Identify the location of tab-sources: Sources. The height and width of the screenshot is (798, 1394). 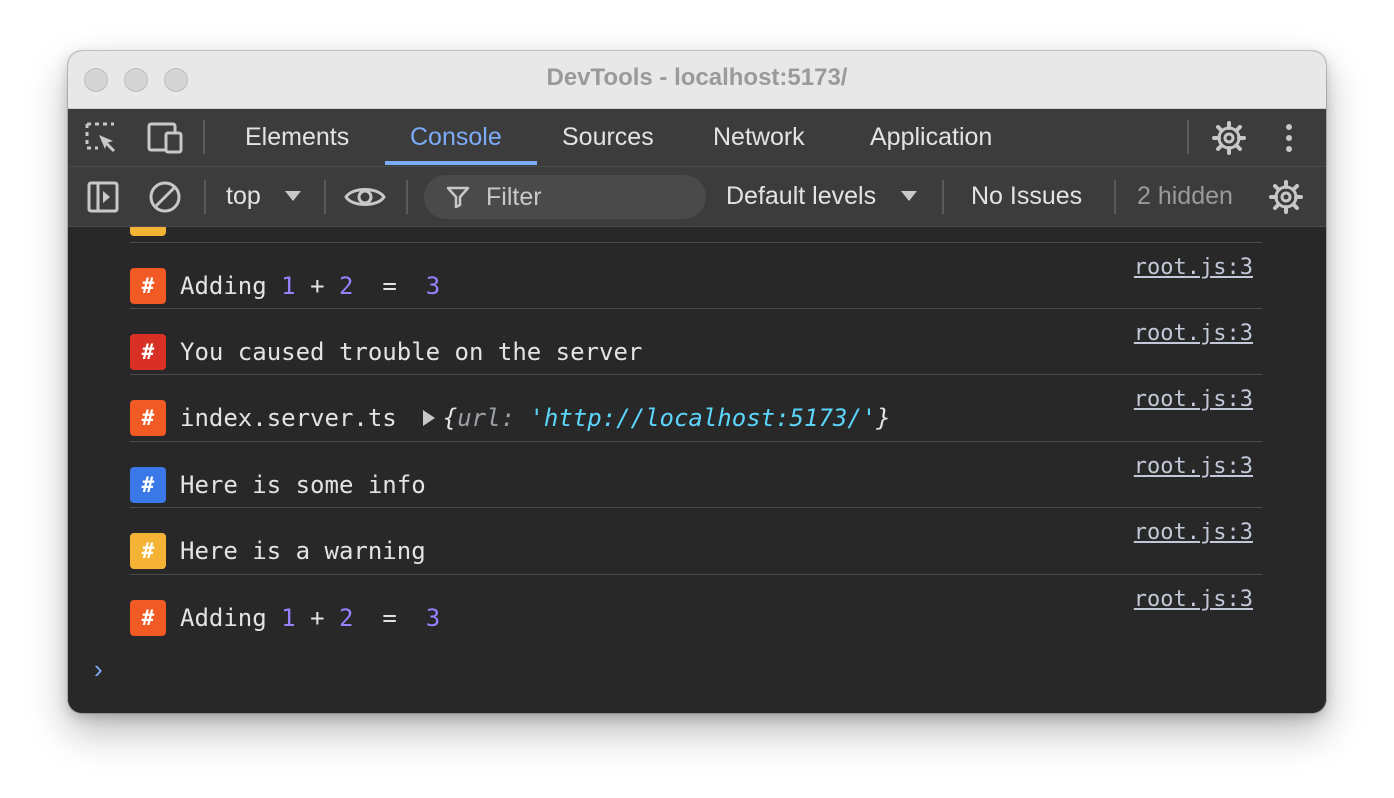
(608, 137).